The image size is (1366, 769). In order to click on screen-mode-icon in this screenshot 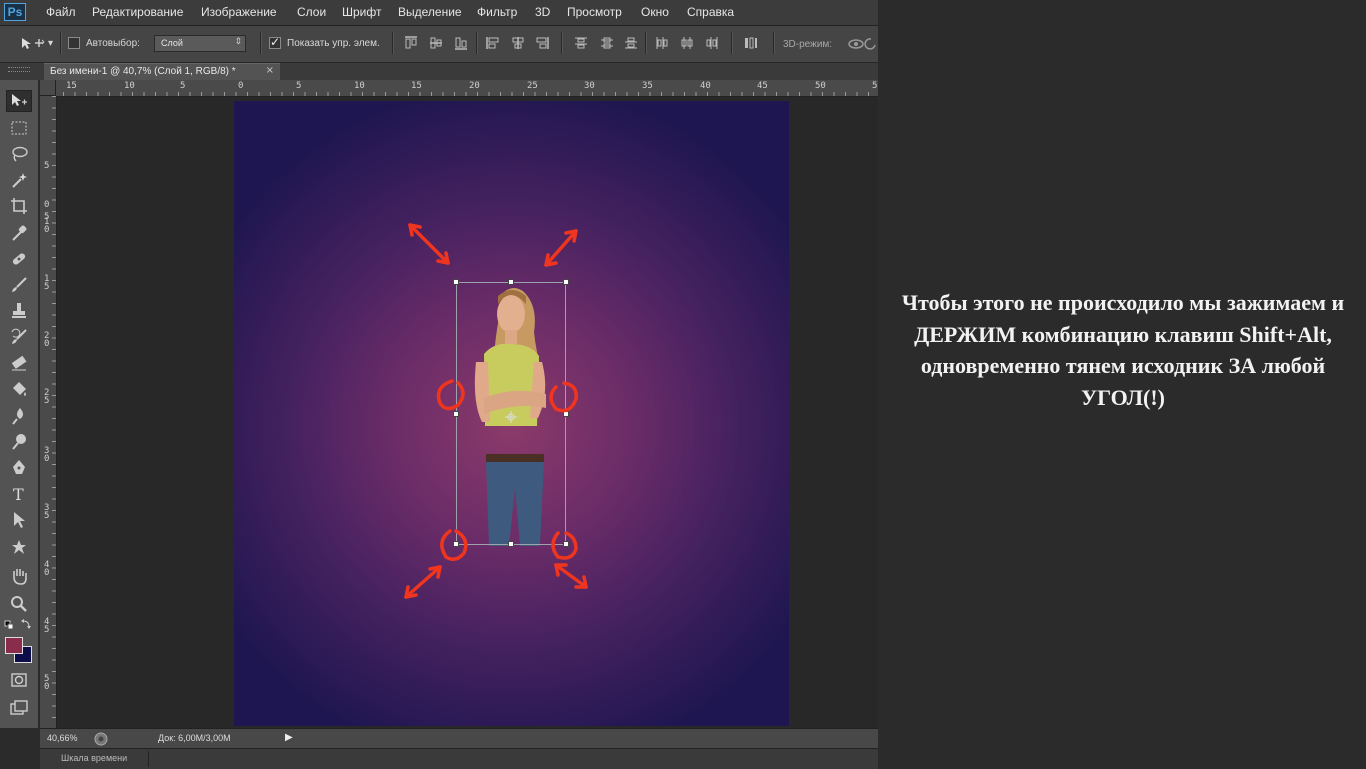, I will do `click(19, 707)`.